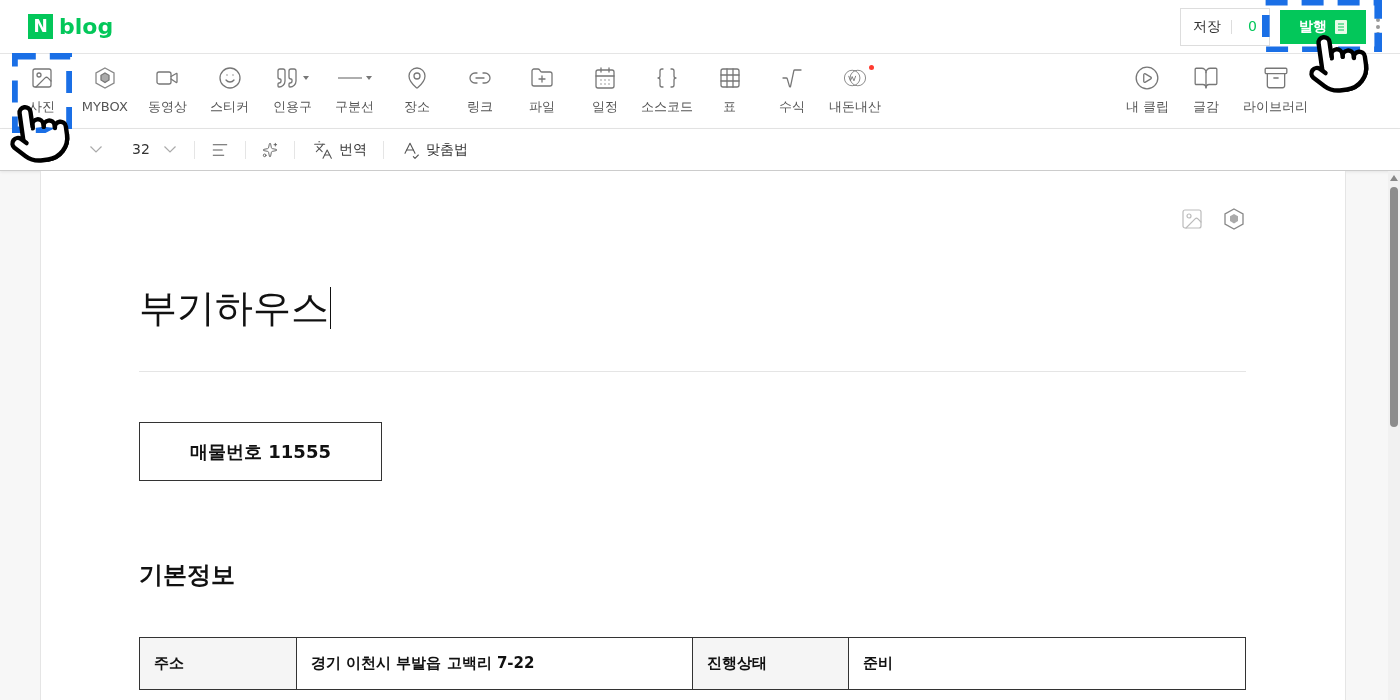  Describe the element at coordinates (604, 78) in the screenshot. I see `calendar-icon` at that location.